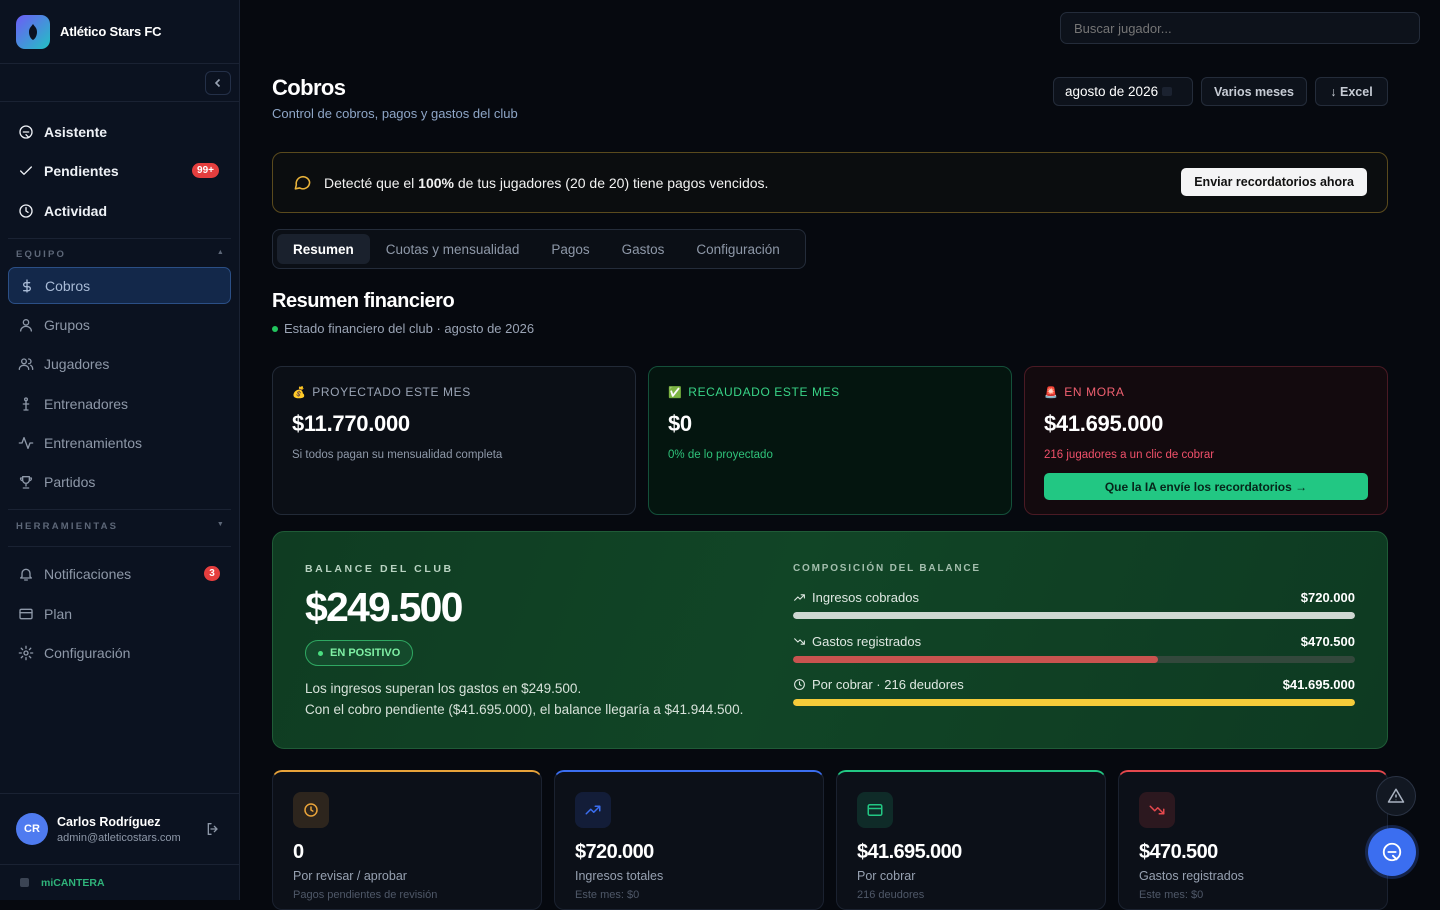 The image size is (1440, 910). I want to click on kpi-value: $470.500, so click(1178, 852).